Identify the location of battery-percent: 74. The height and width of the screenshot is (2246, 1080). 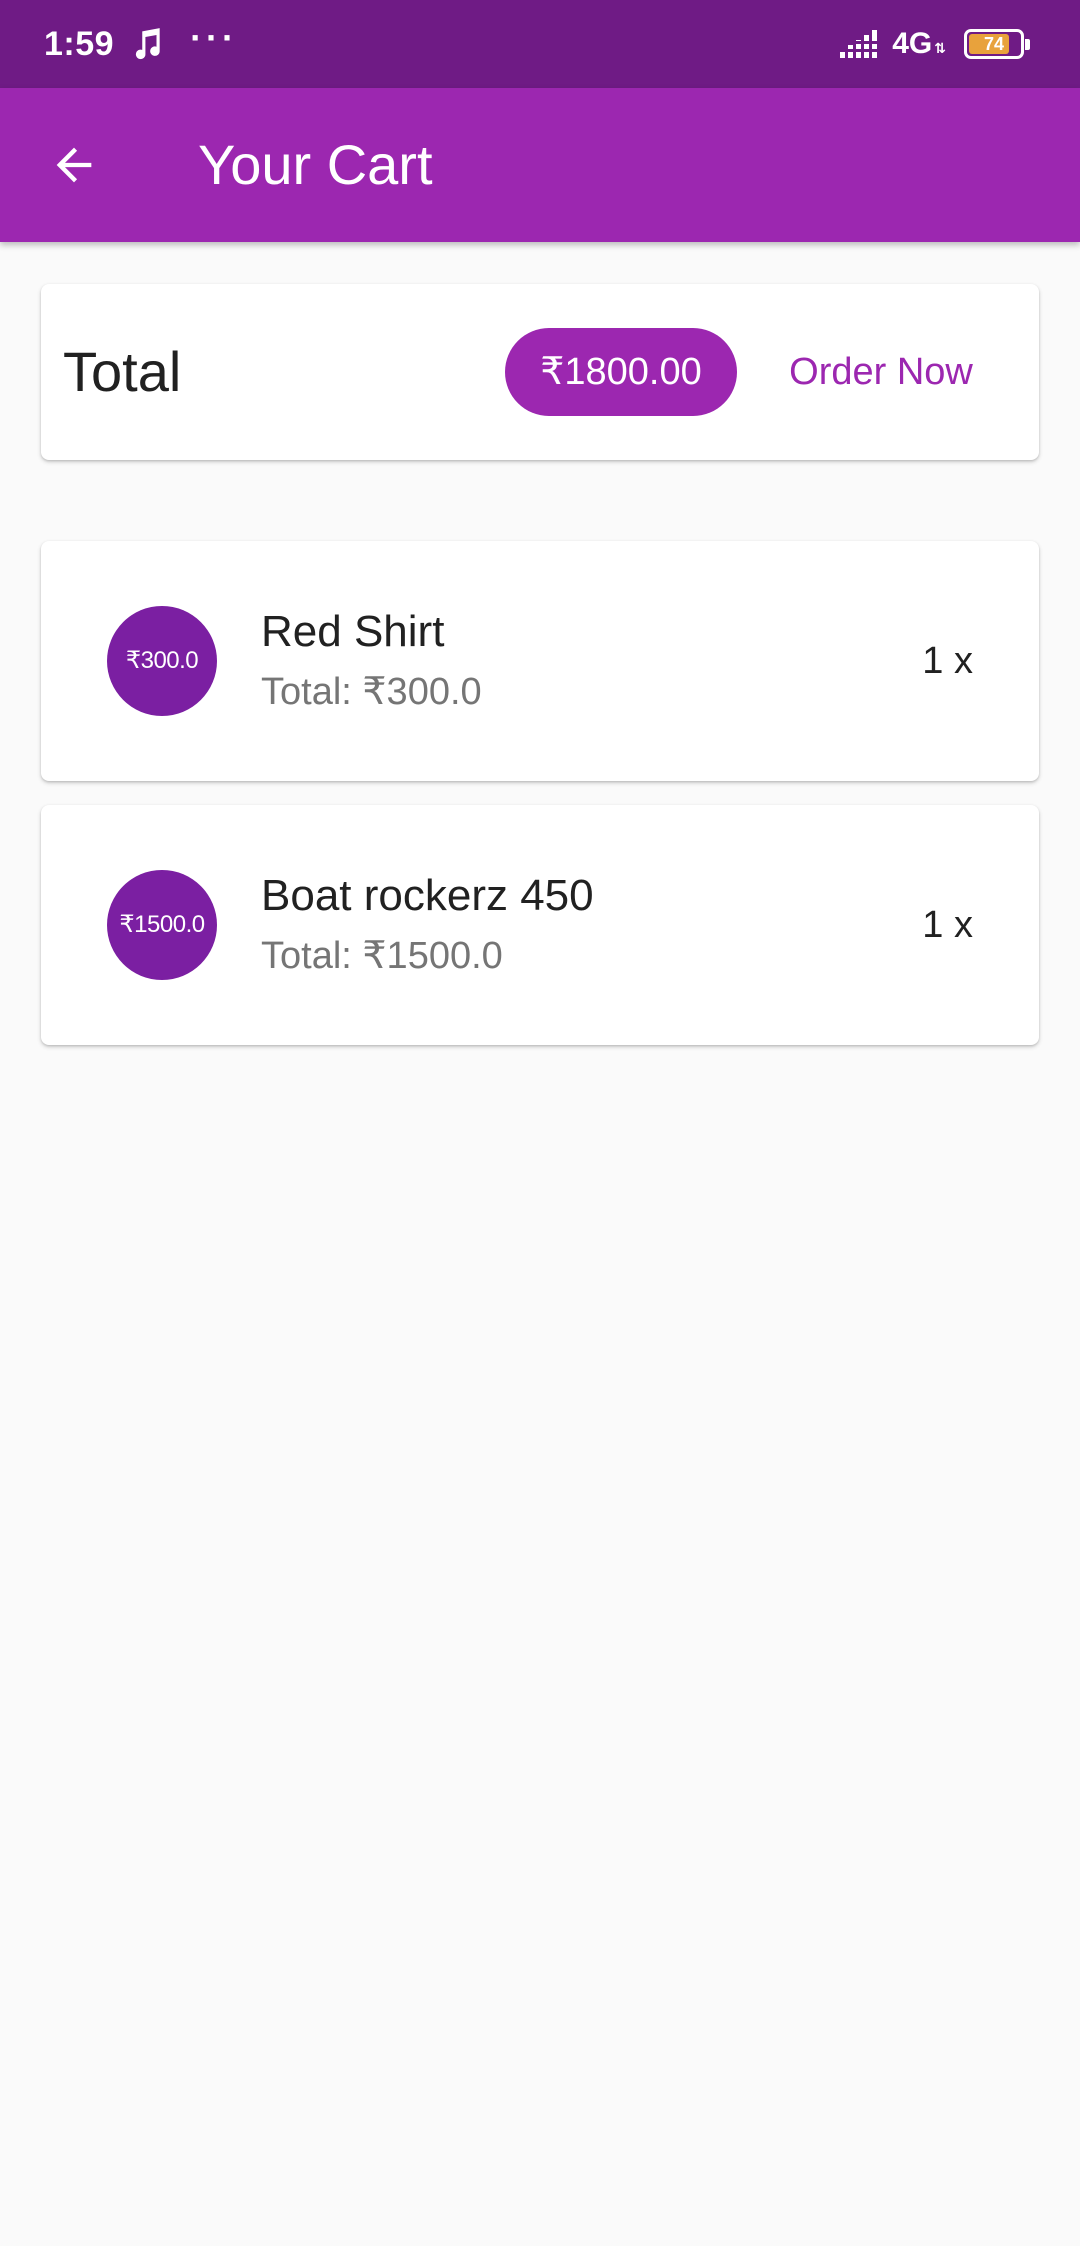
(994, 44).